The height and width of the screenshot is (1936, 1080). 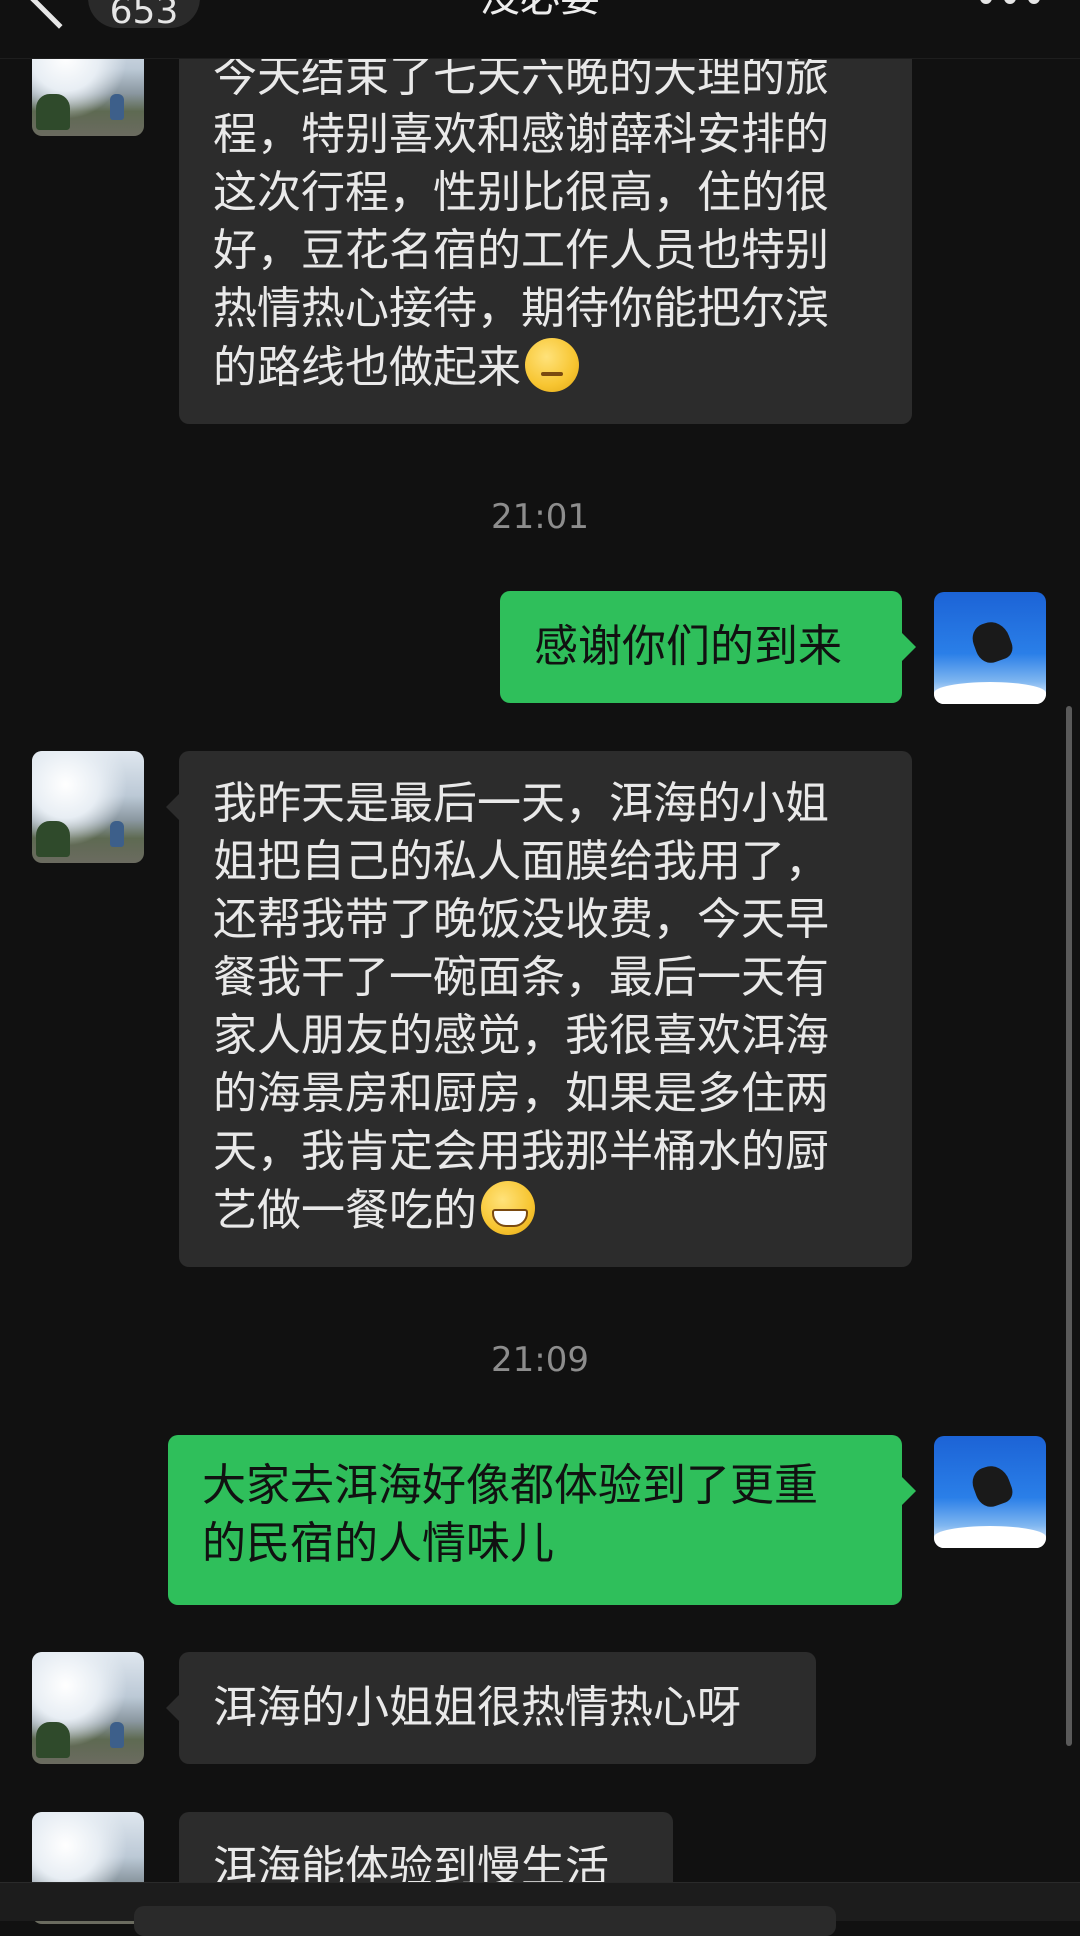 What do you see at coordinates (701, 647) in the screenshot?
I see `message-bubble-outgoing: 感谢你们的到来` at bounding box center [701, 647].